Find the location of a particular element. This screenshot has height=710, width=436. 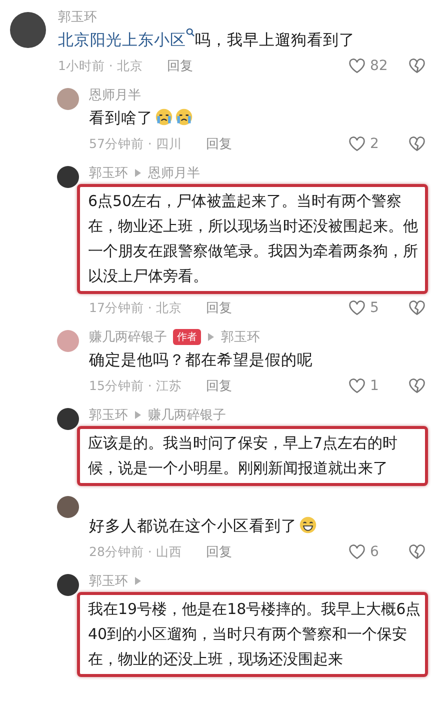

reply-target-name: 恩师月半 is located at coordinates (174, 173).